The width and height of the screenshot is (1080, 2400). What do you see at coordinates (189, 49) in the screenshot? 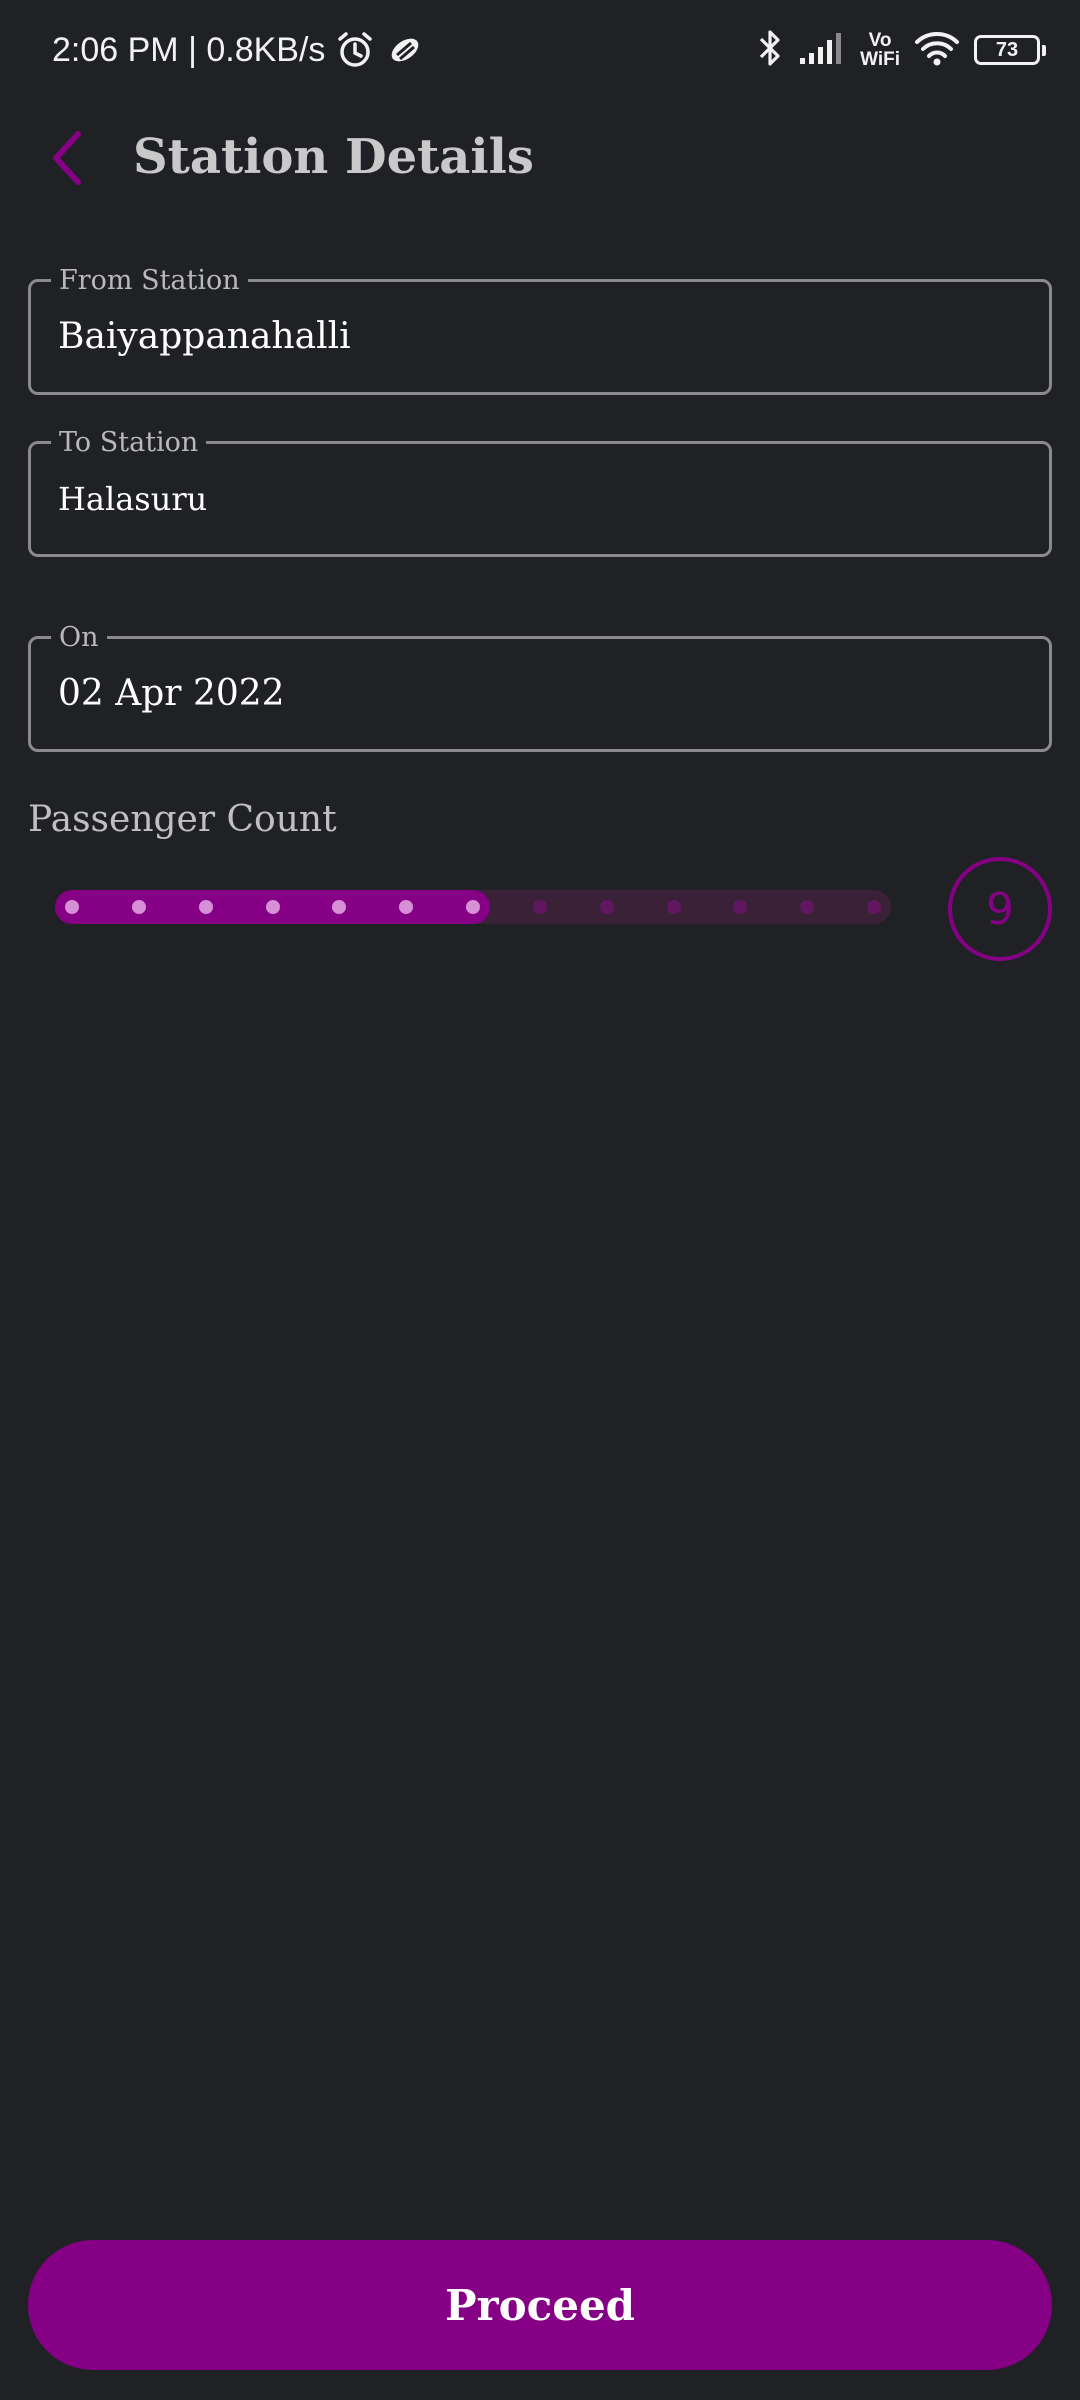
I see `status-time-speed: 2:06 PM | 0.8KB/s` at bounding box center [189, 49].